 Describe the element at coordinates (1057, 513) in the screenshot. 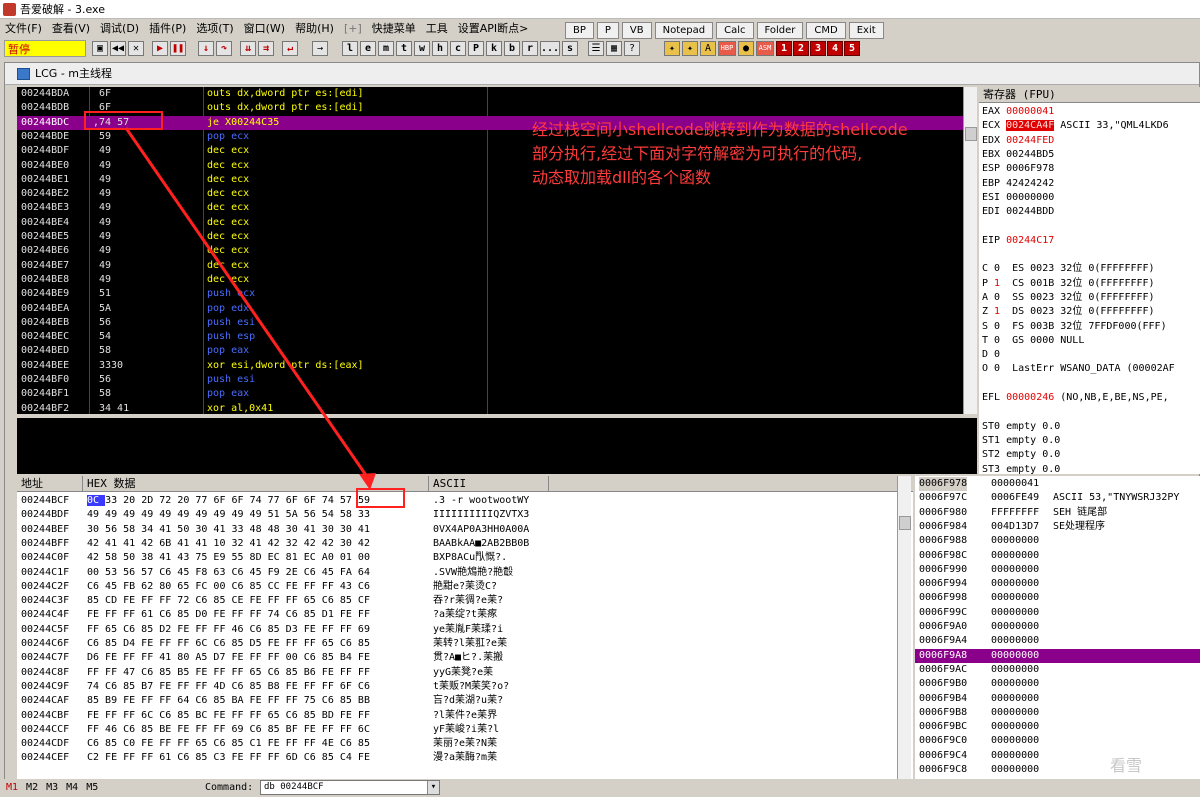

I see `stack-row: 0006F980 FFFFFFFF SEH 链尾部` at that location.